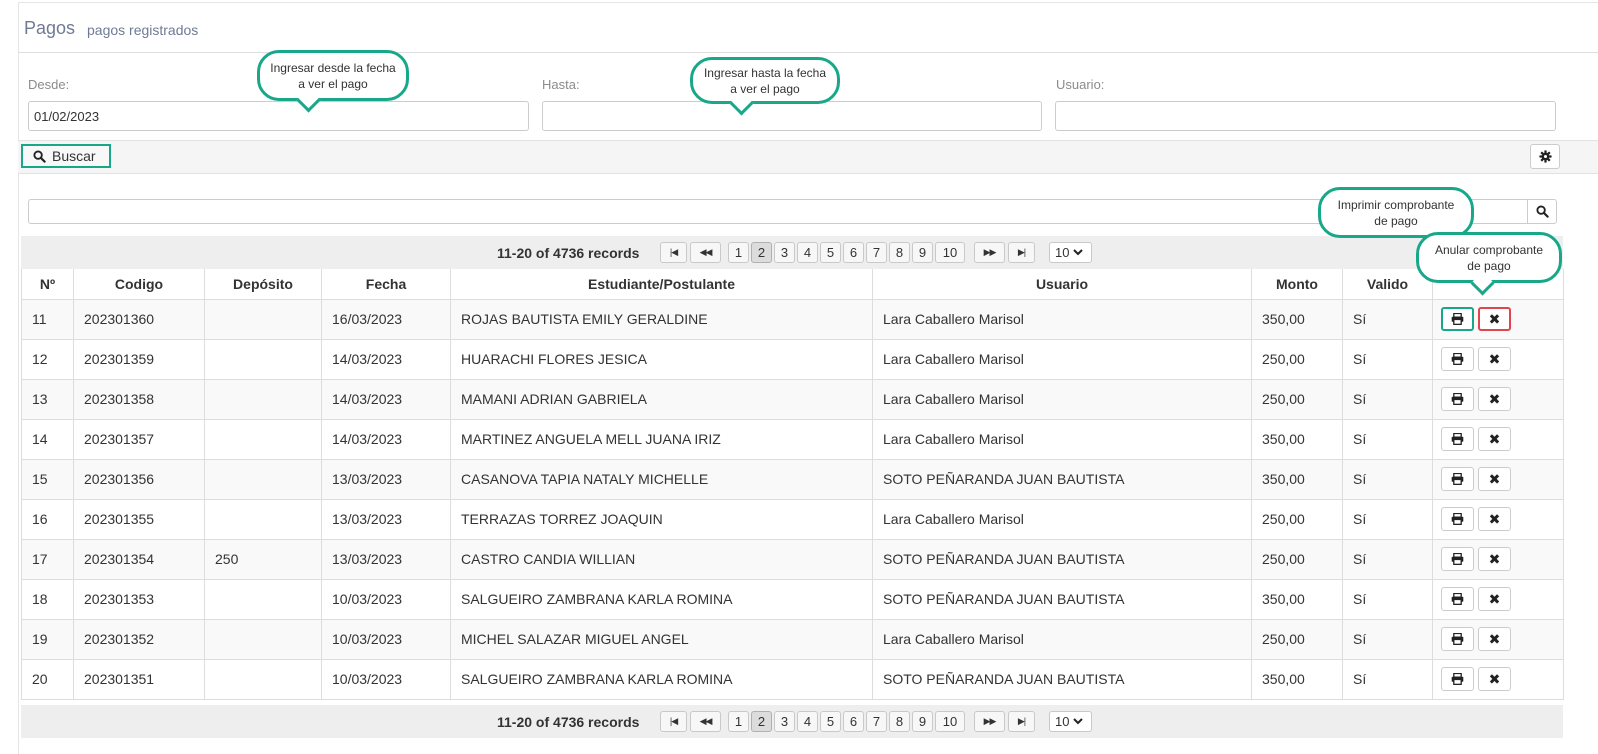  Describe the element at coordinates (263, 284) in the screenshot. I see `column-header: Depósito` at that location.